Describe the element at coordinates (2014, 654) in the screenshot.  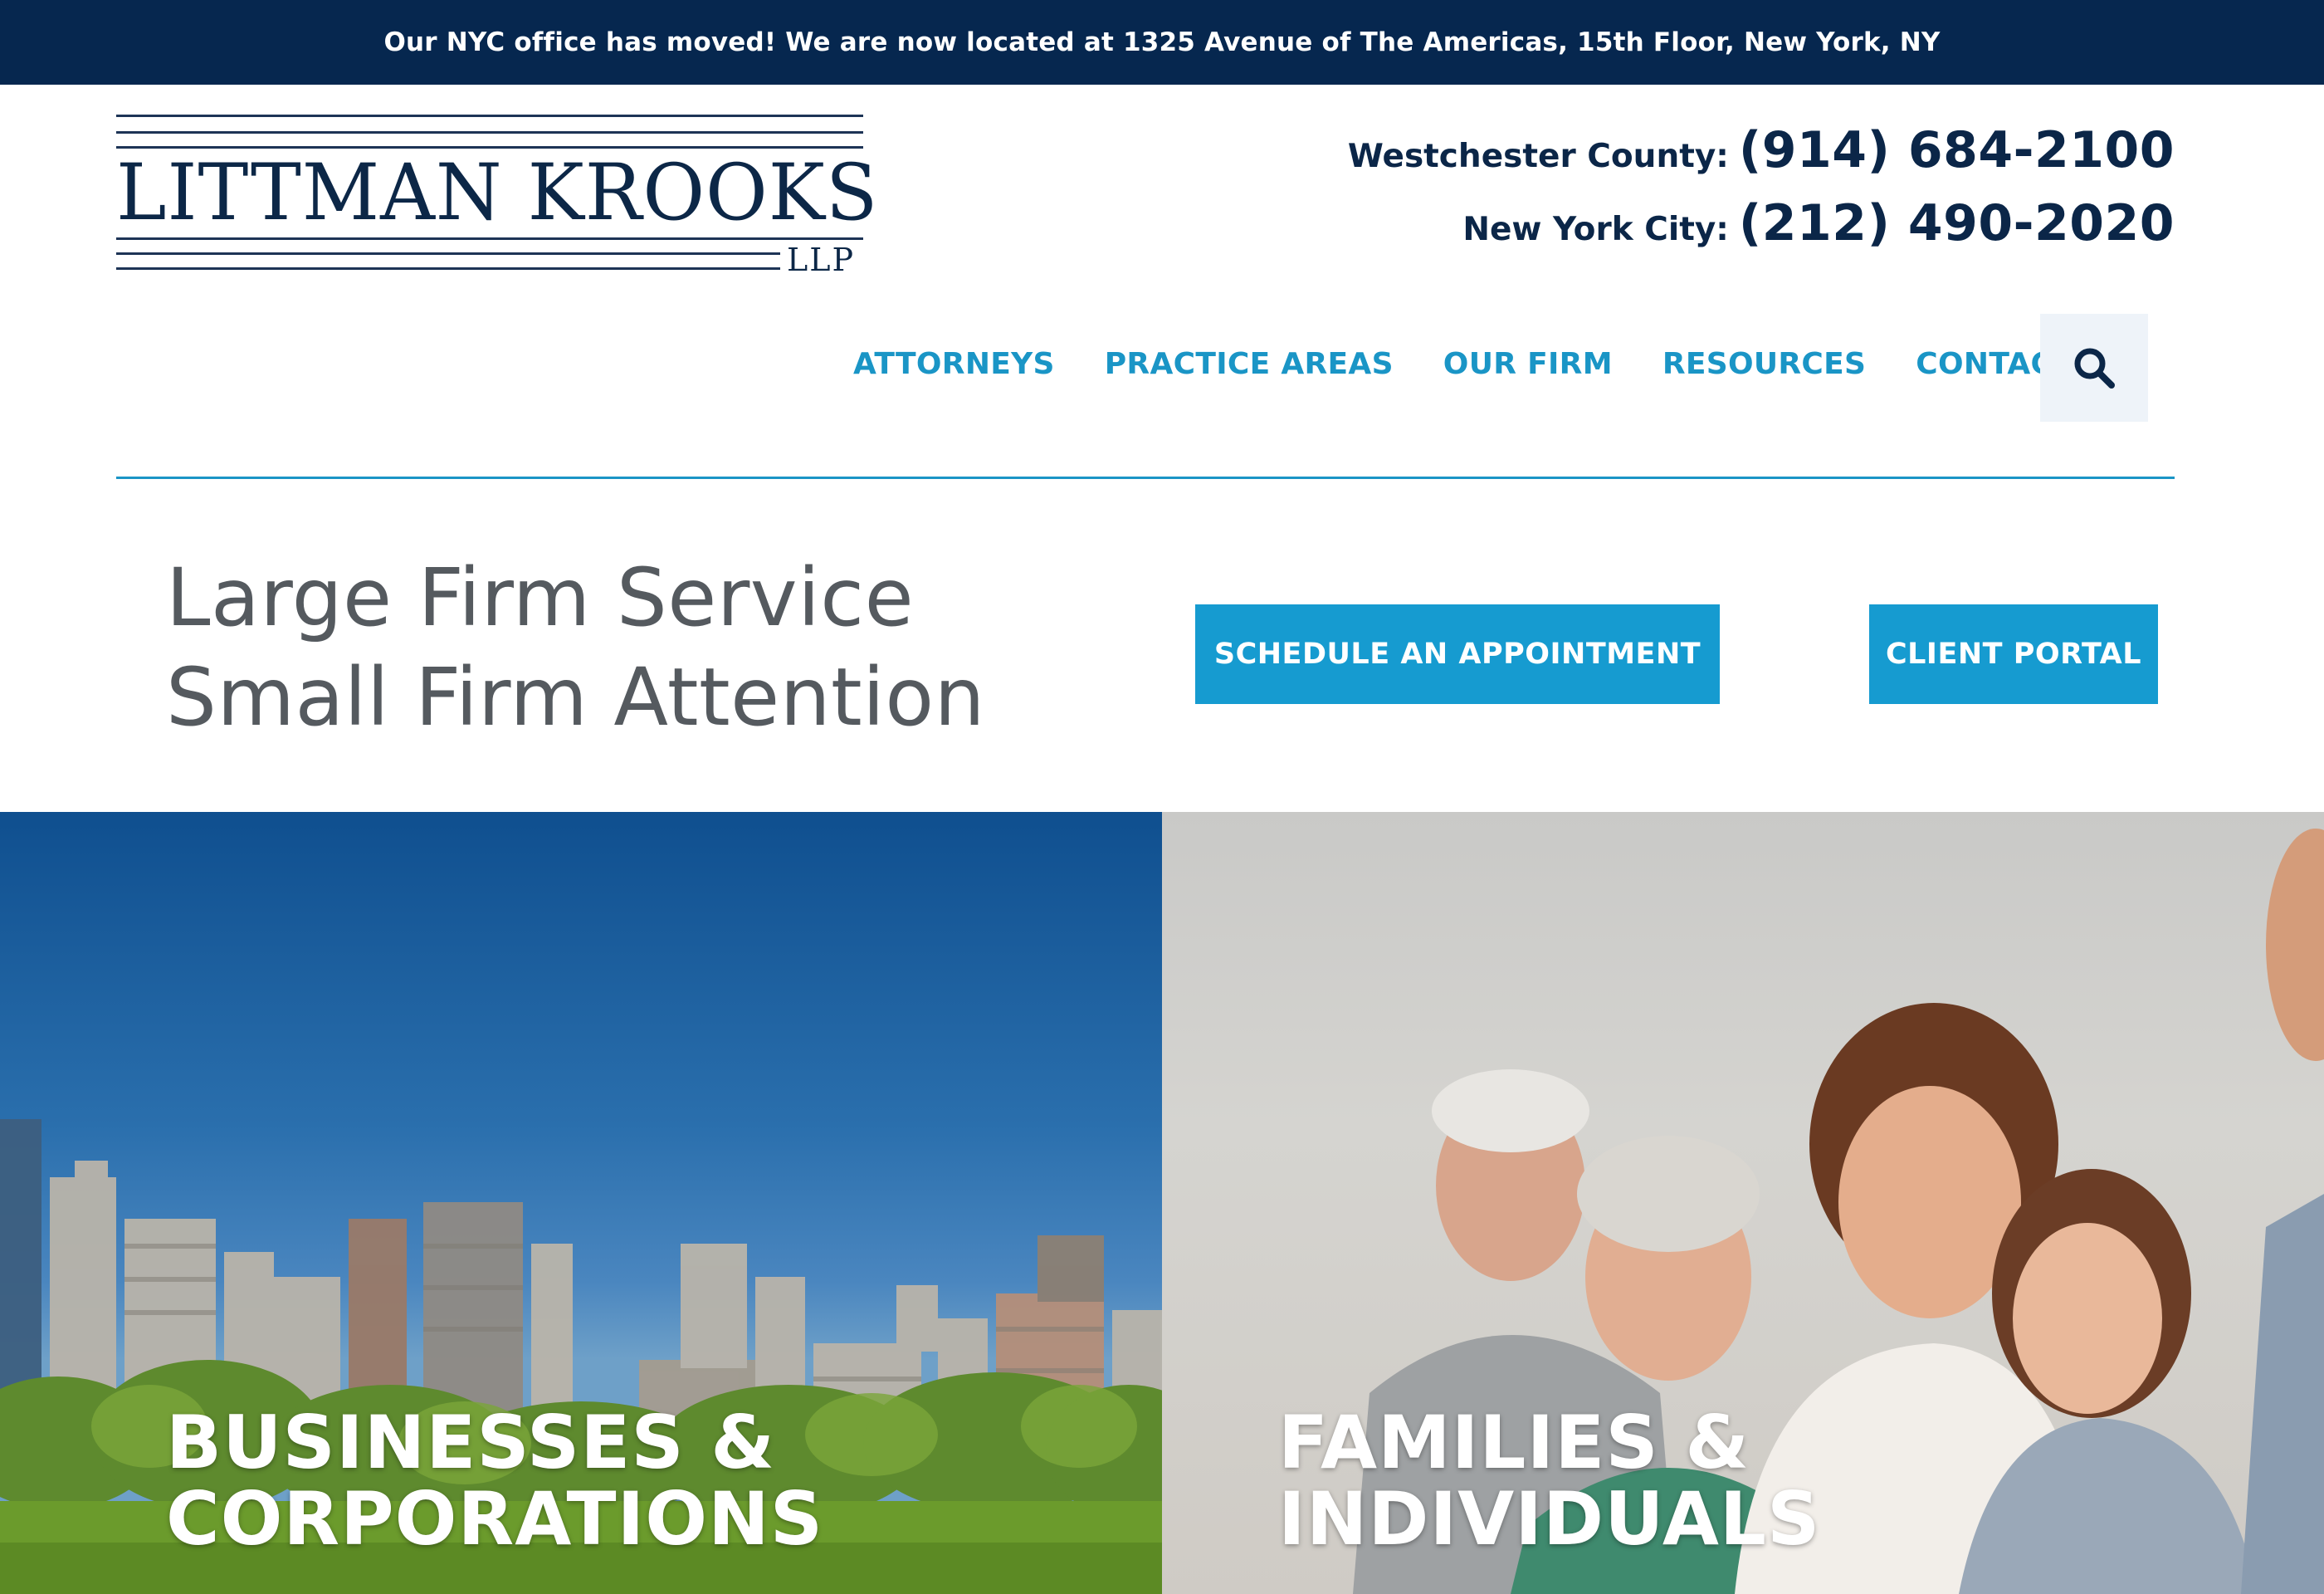
I see `client-portal-button: CLIENT PORTAL` at that location.